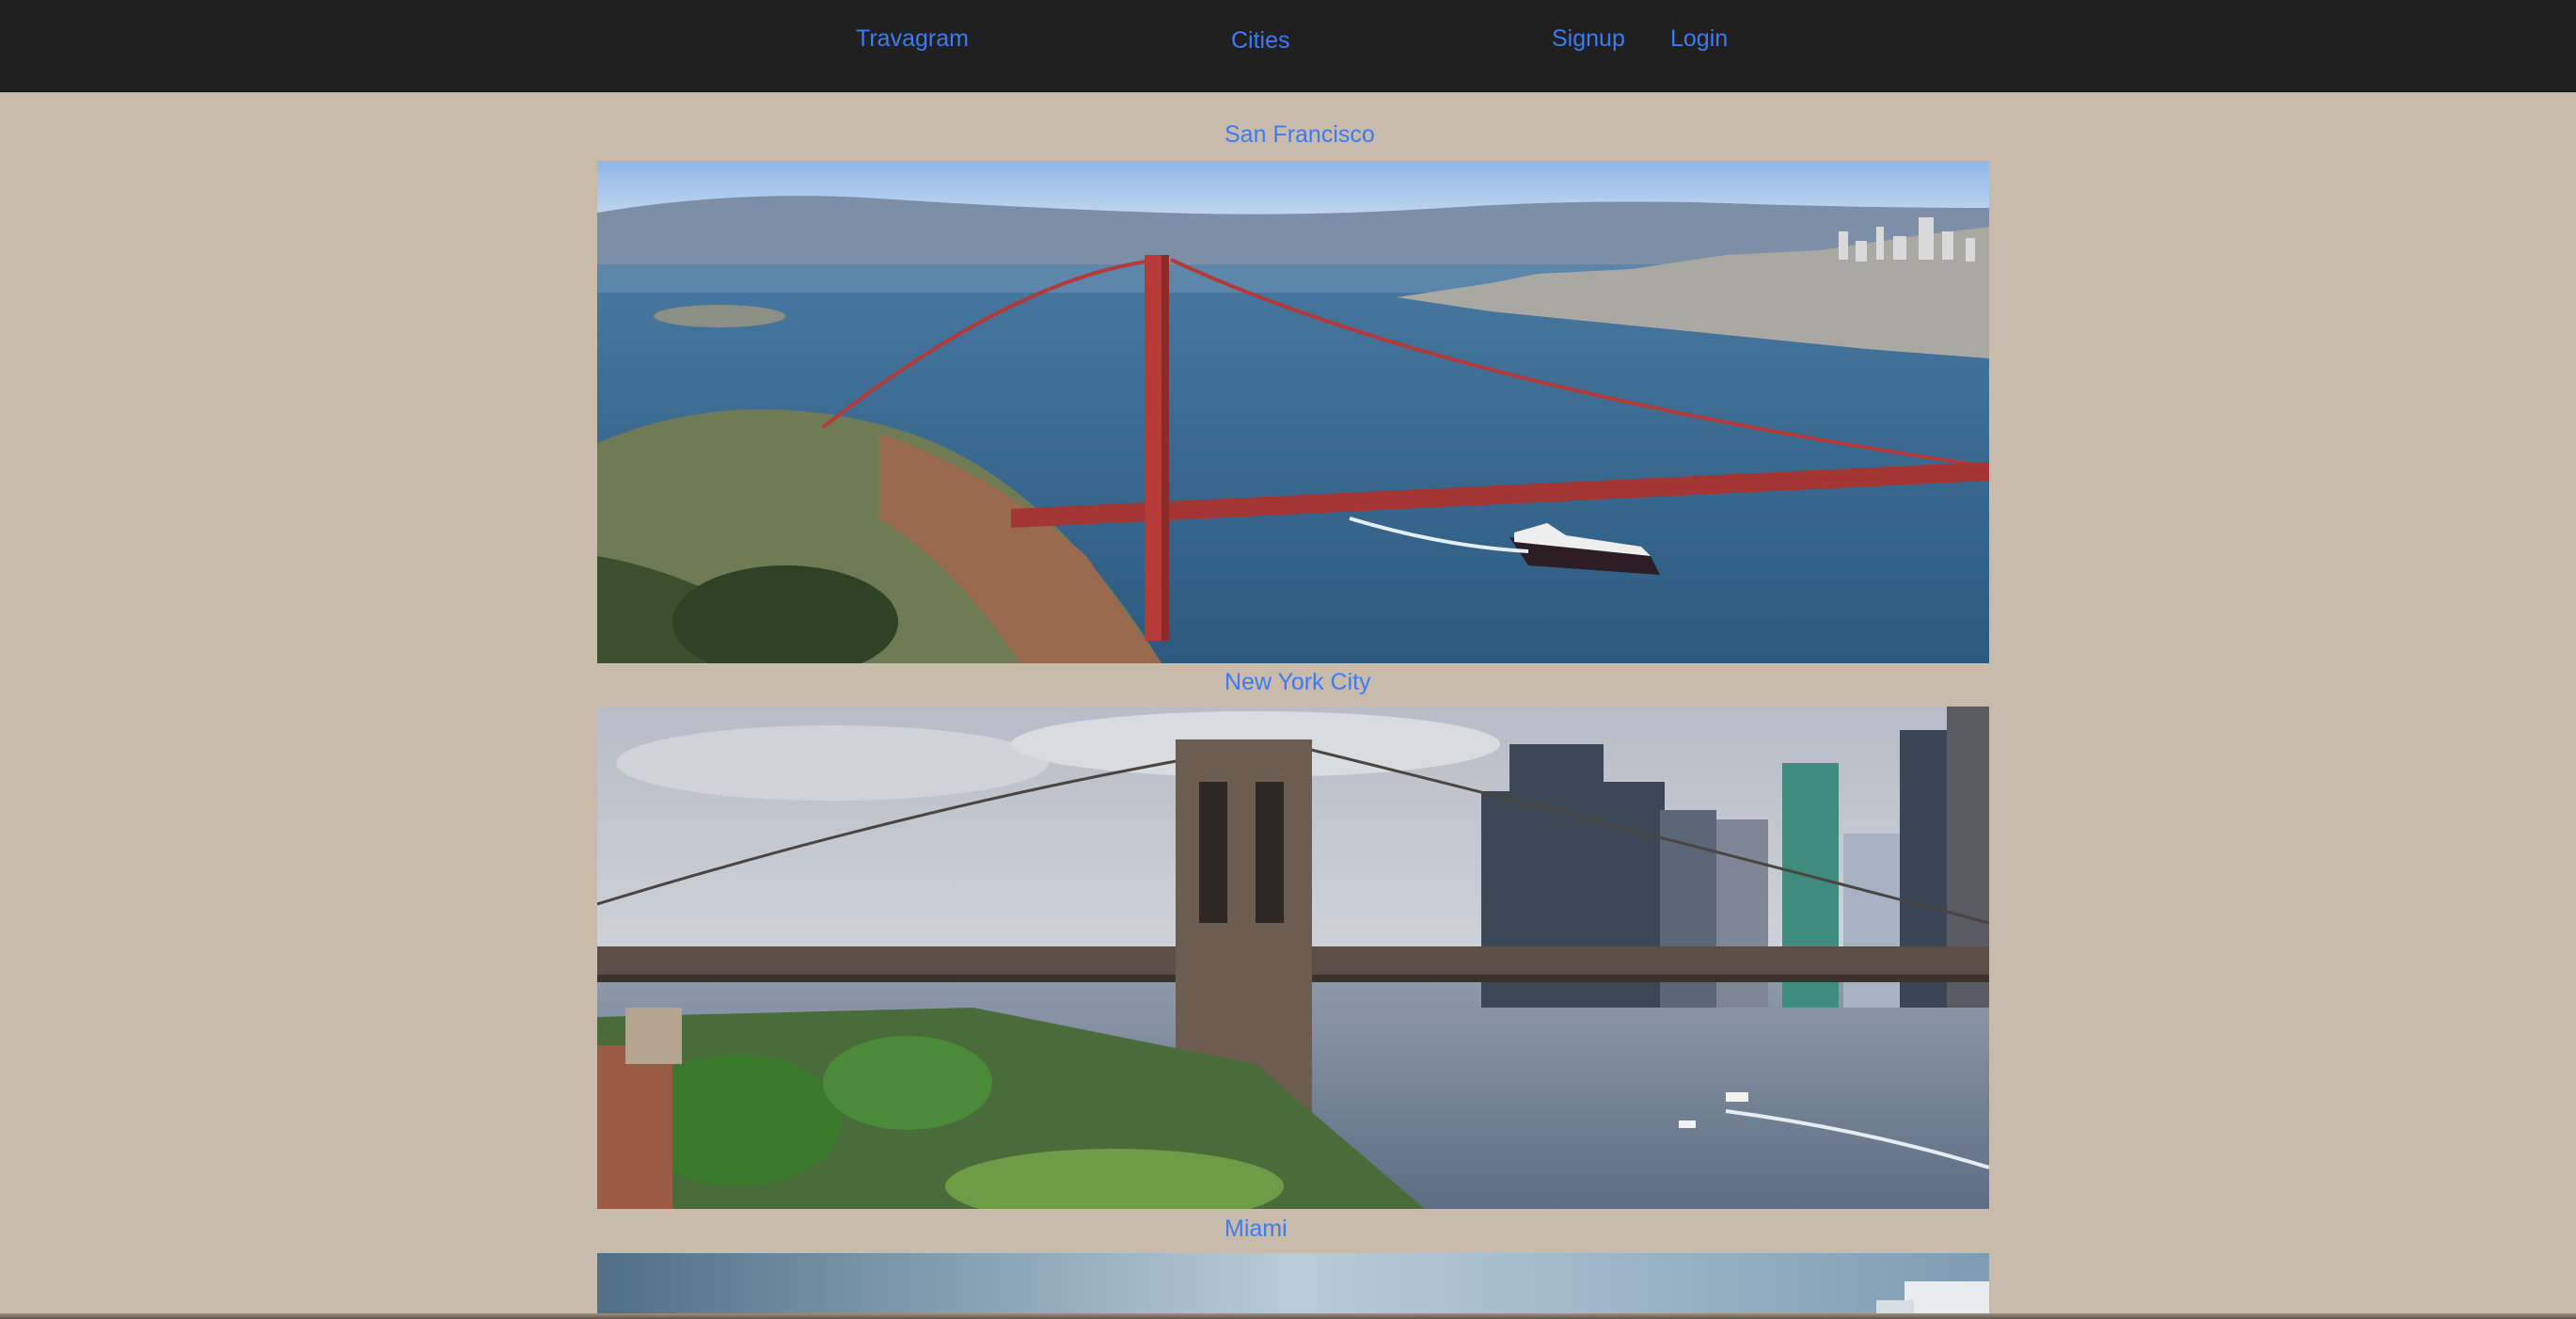 The width and height of the screenshot is (2576, 1319). I want to click on city-title-san-francisco: San Francisco, so click(1300, 135).